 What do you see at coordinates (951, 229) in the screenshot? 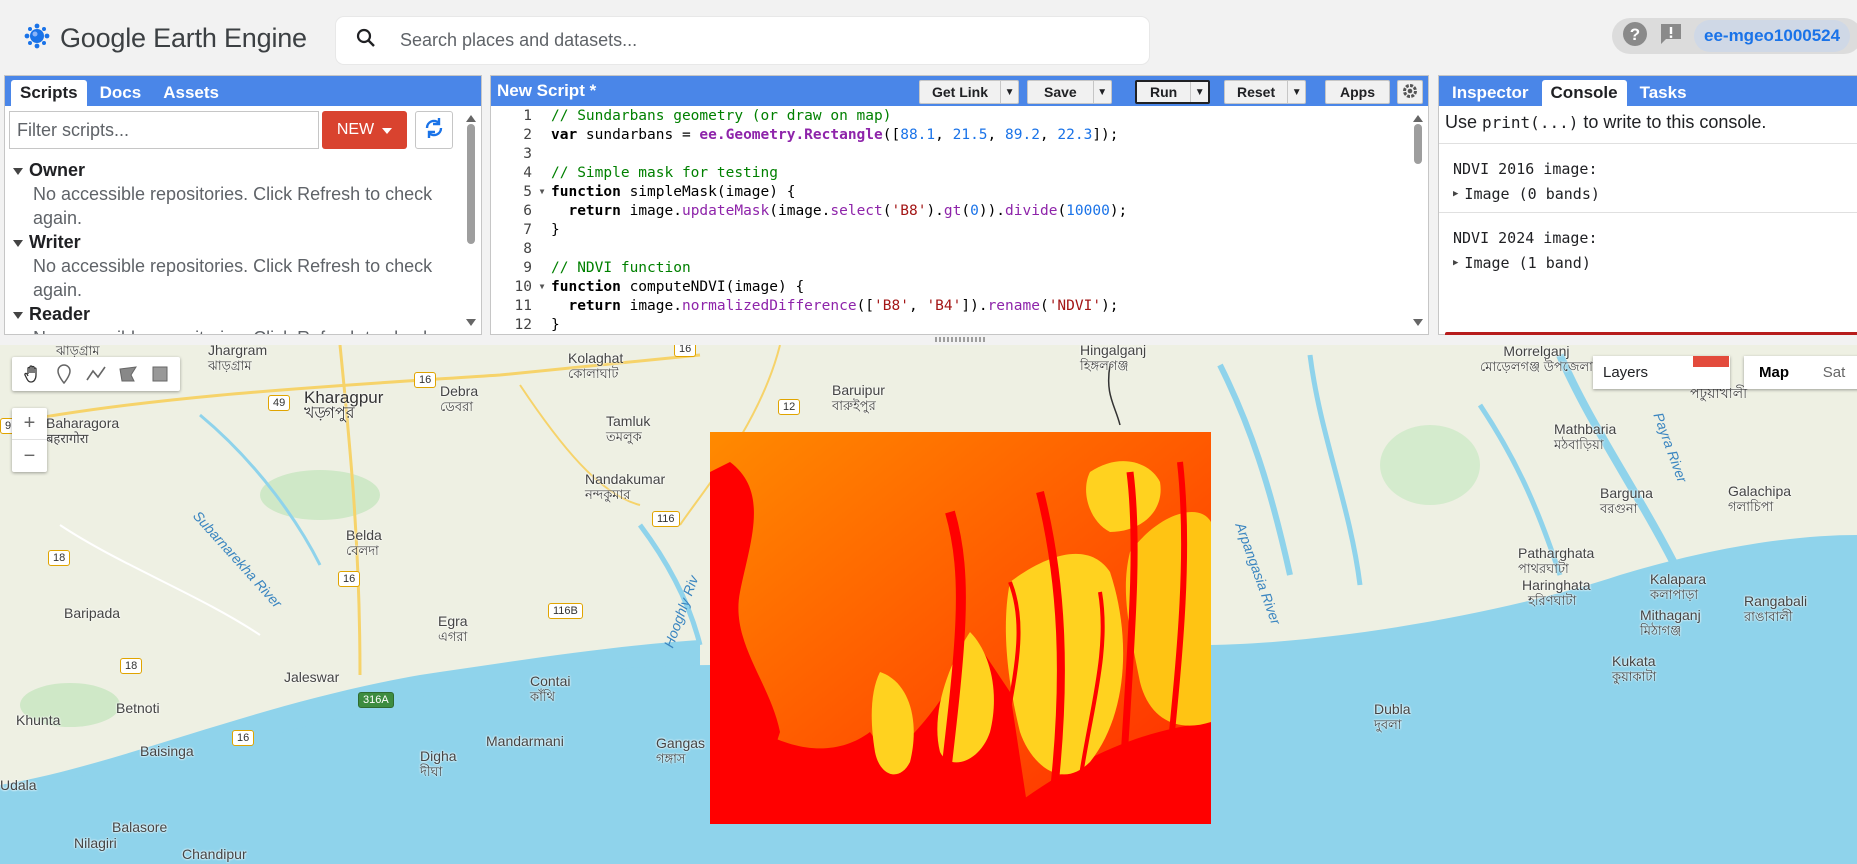
I see `code-line: 7}` at bounding box center [951, 229].